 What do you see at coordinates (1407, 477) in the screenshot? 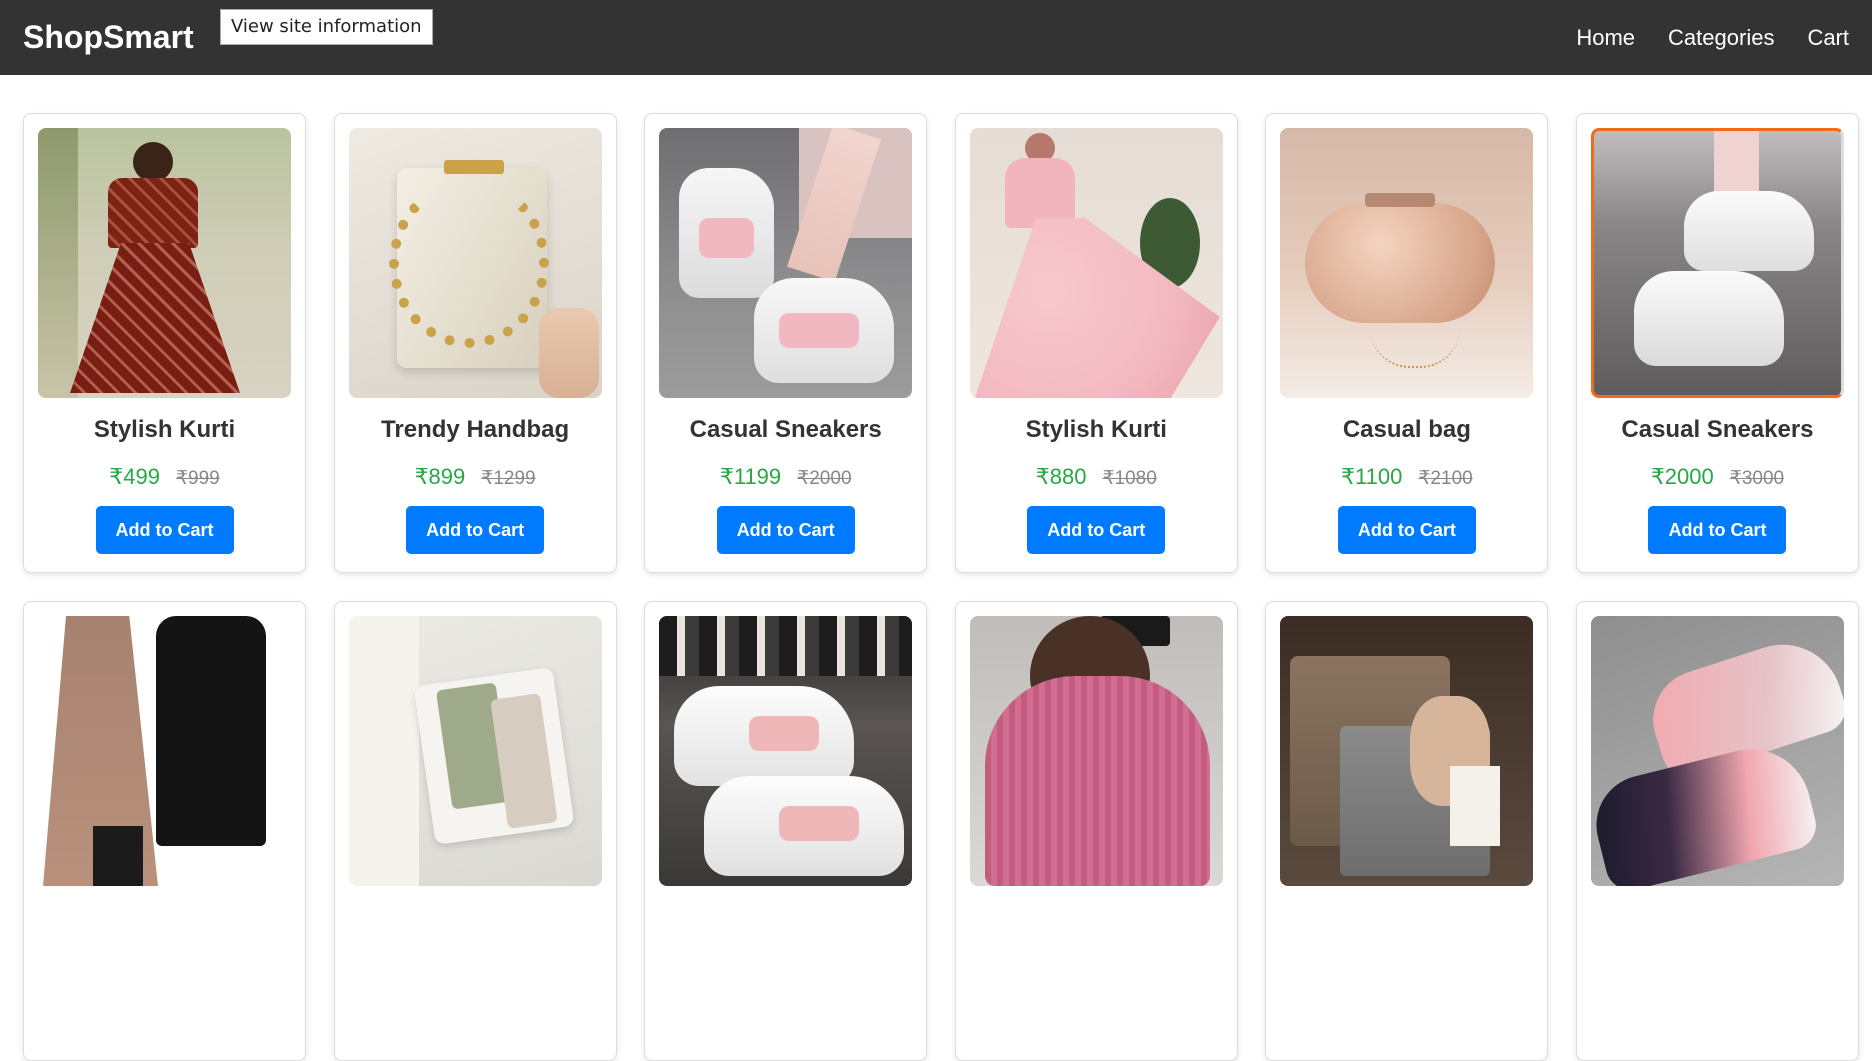
I see `price-row: ₹1100 ₹2100` at bounding box center [1407, 477].